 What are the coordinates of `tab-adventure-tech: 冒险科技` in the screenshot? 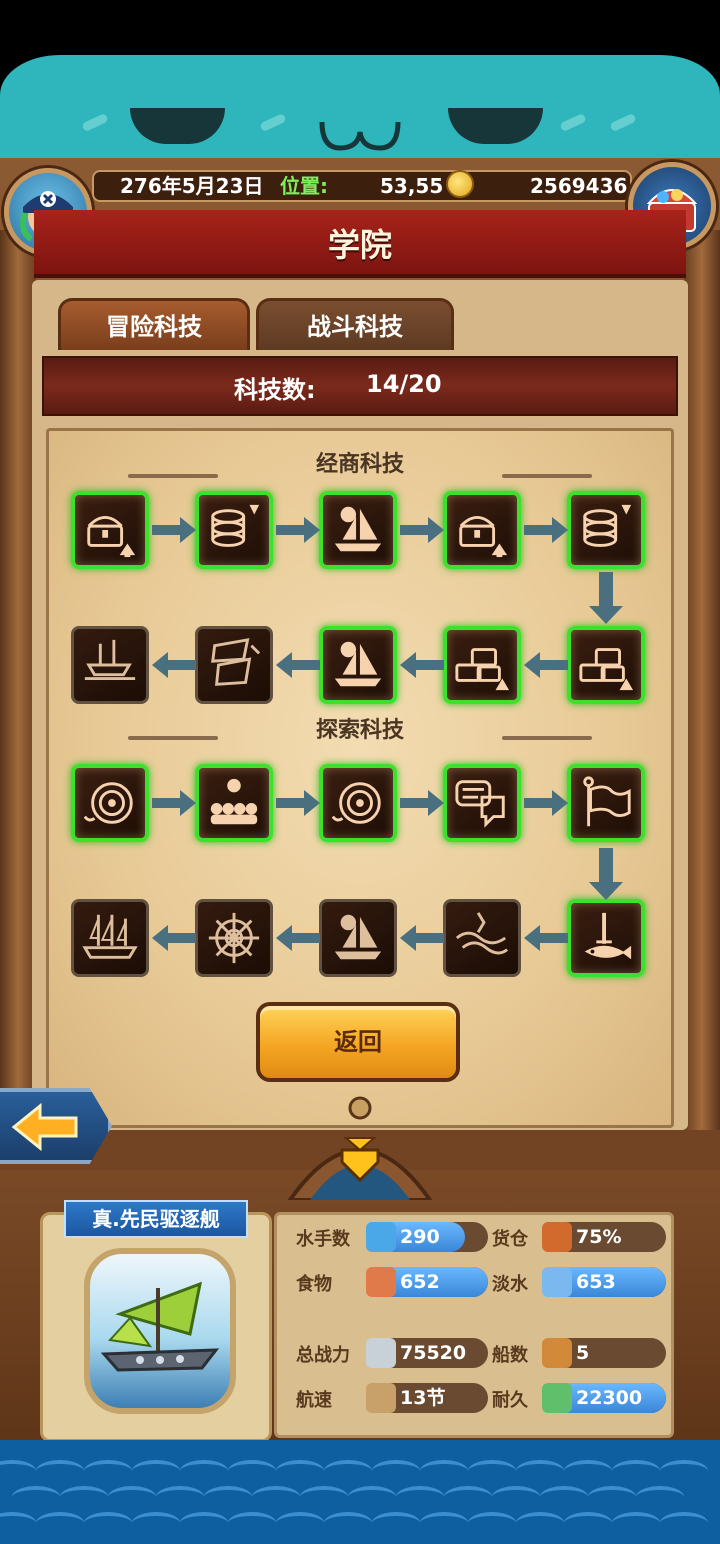 It's located at (154, 324).